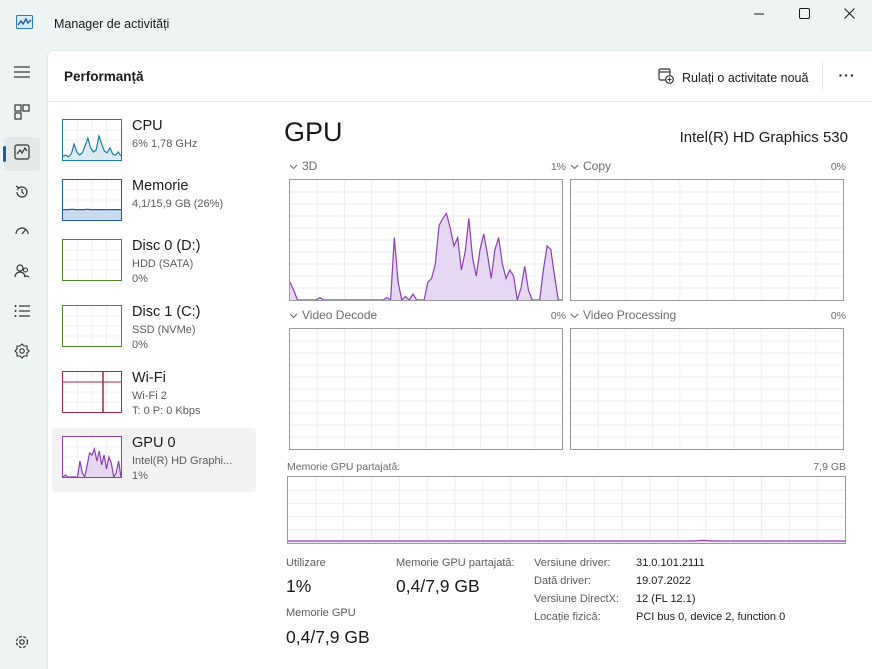 The width and height of the screenshot is (872, 669). Describe the element at coordinates (460, 76) in the screenshot. I see `page-header: Performanță Rulați o activitate nouă ···` at that location.